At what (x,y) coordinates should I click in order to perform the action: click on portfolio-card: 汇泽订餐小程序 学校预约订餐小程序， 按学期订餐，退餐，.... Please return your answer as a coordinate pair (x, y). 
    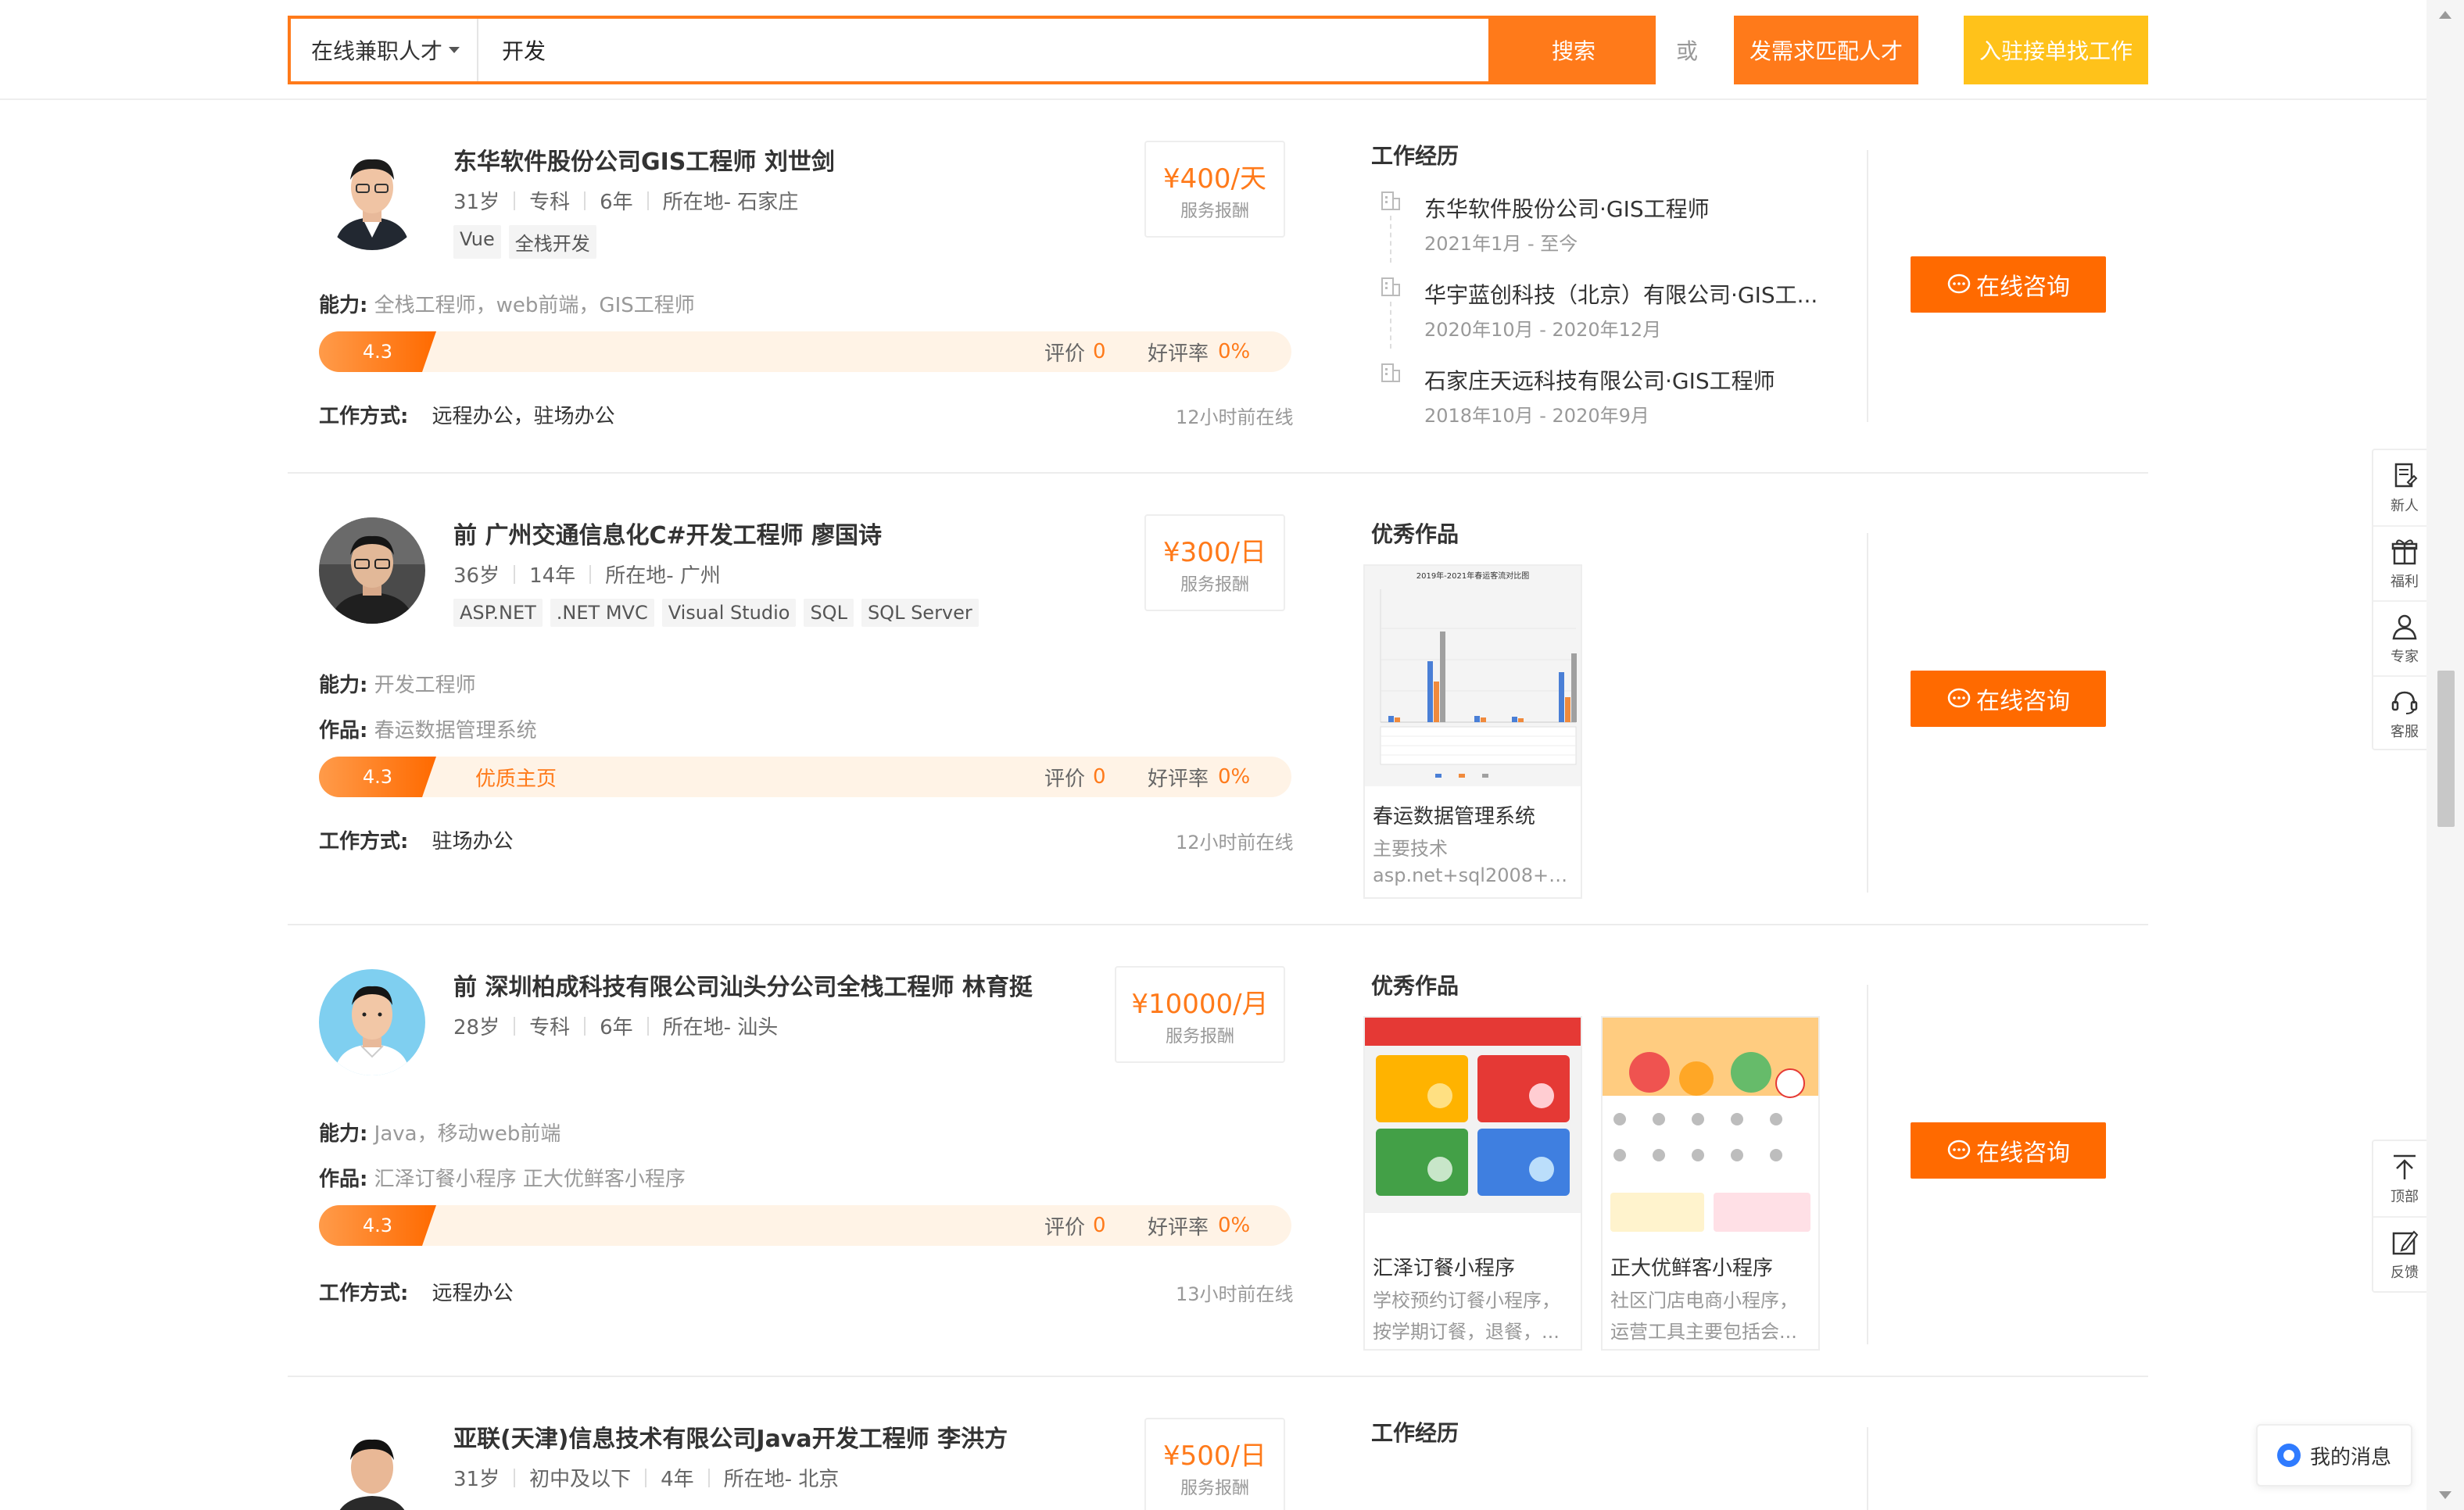
    Looking at the image, I should click on (1472, 1183).